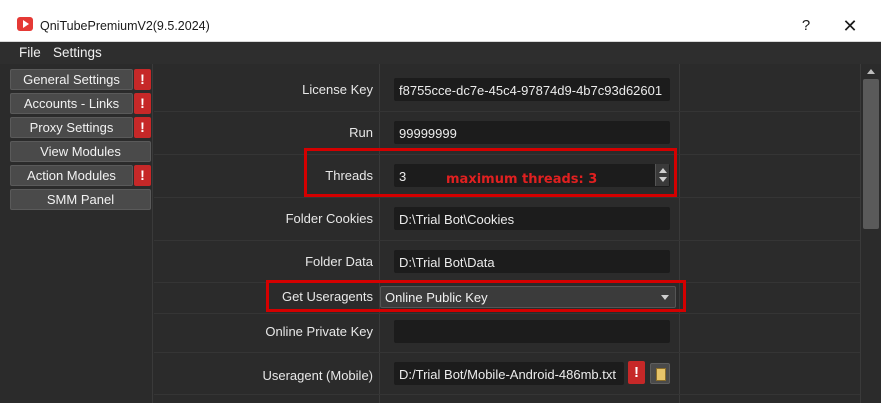 The image size is (881, 403). What do you see at coordinates (337, 89) in the screenshot?
I see `license-key-label: License Key` at bounding box center [337, 89].